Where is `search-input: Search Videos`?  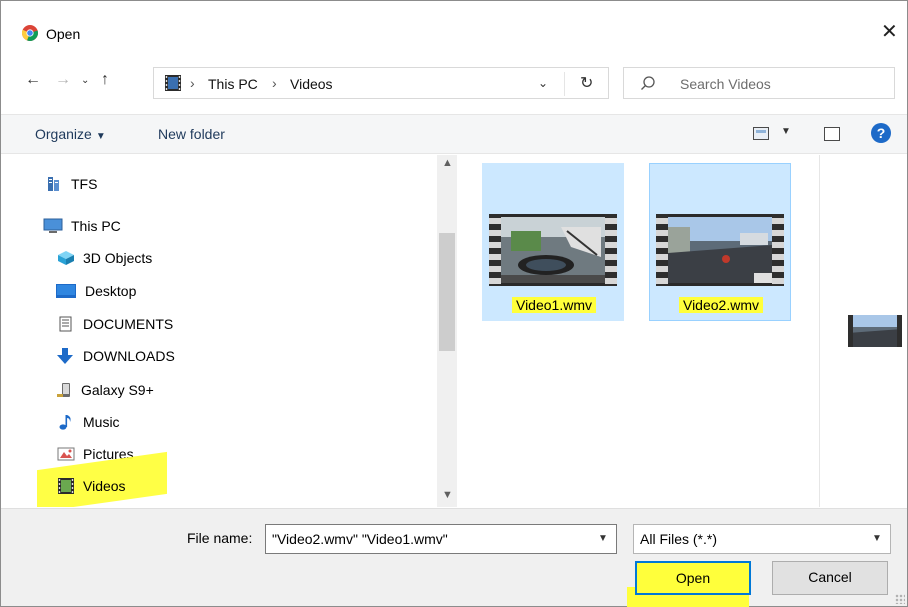 search-input: Search Videos is located at coordinates (725, 84).